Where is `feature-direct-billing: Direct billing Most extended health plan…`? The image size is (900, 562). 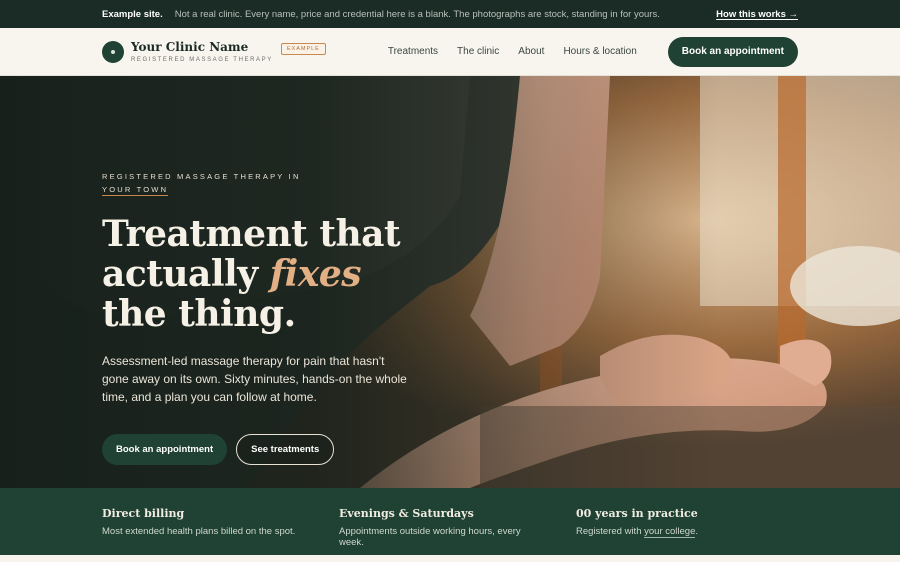 feature-direct-billing: Direct billing Most extended health plan… is located at coordinates (200, 531).